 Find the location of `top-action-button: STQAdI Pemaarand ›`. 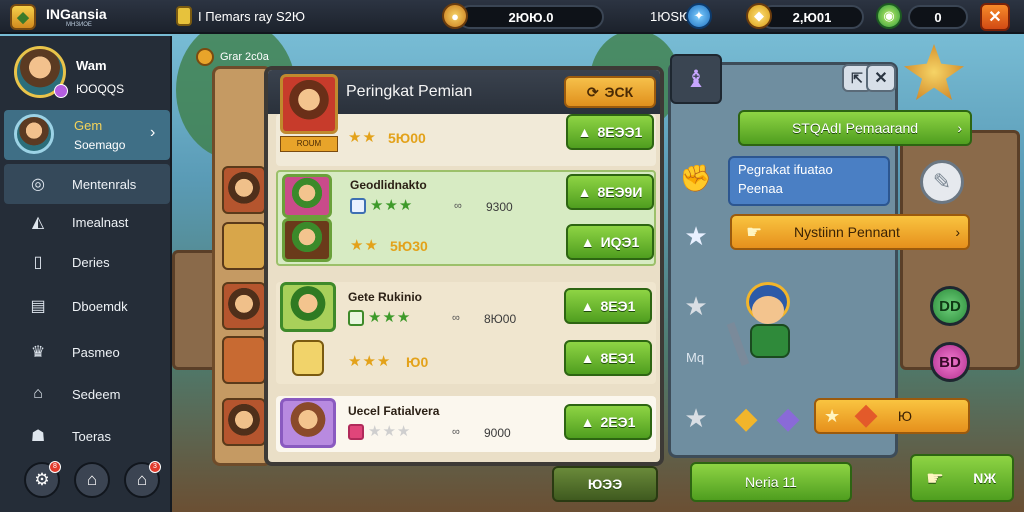

top-action-button: STQAdI Pemaarand › is located at coordinates (855, 128).